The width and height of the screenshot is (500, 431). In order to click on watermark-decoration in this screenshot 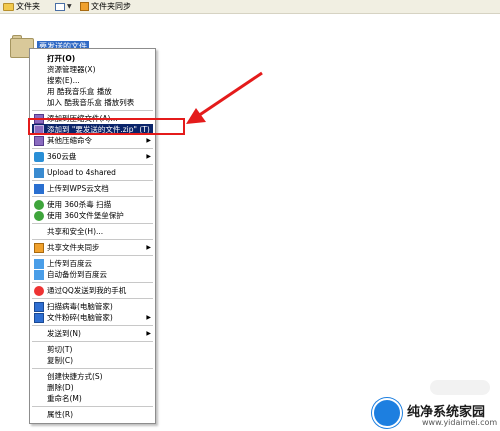, I will do `click(460, 387)`.